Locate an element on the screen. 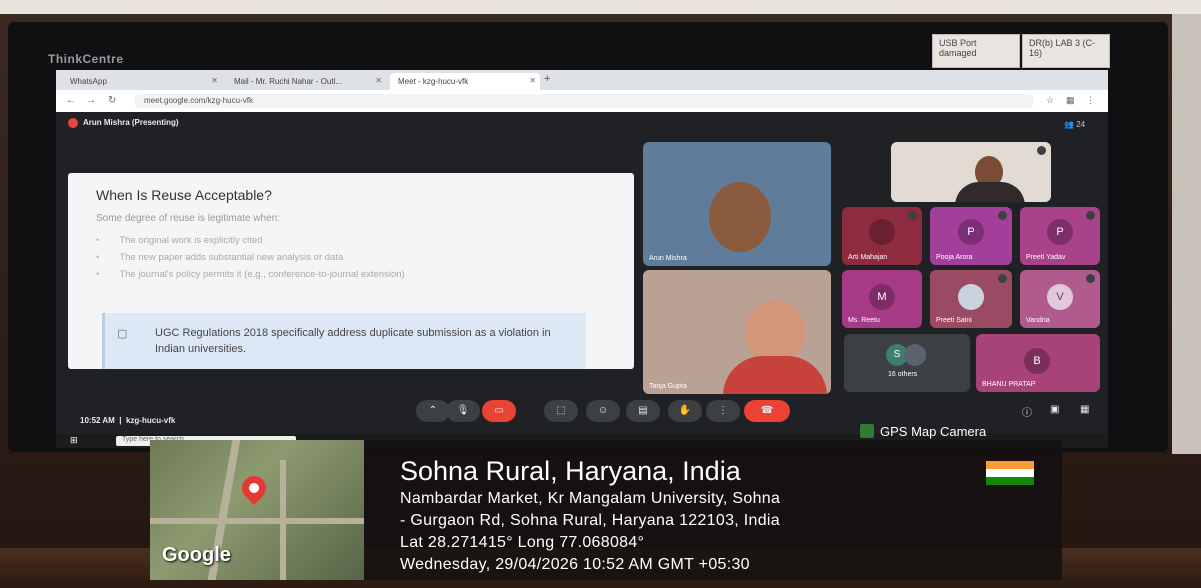 This screenshot has height=588, width=1201. coordinates: Lat 28.271415° Long 77.068084° is located at coordinates (522, 542).